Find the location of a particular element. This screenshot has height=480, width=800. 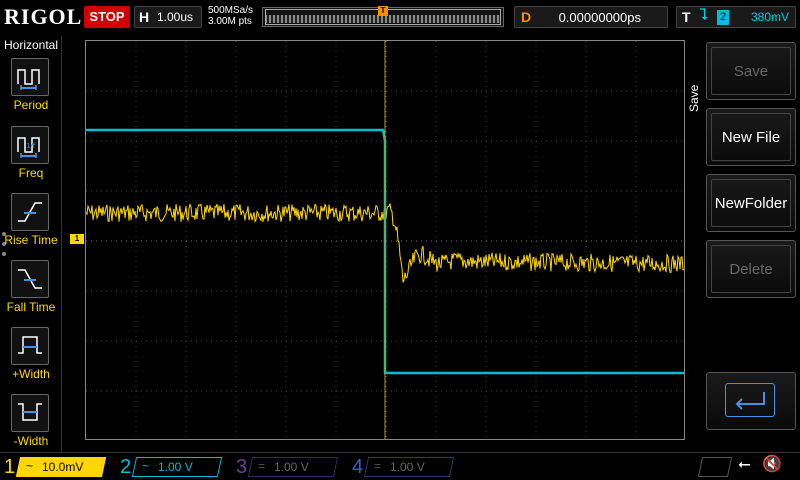

trigger-level-value: 380mV is located at coordinates (769, 17).